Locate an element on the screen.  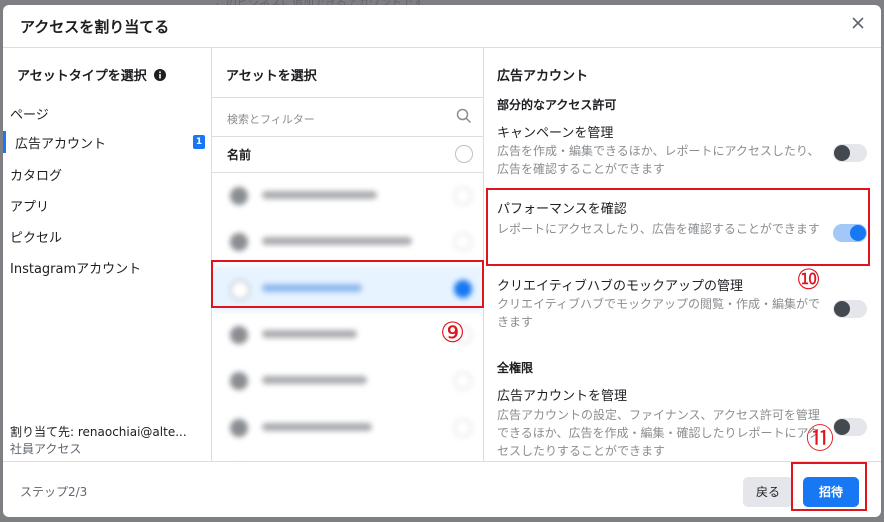
permission-title-manage-ad-account: 広告アカウントを管理 is located at coordinates (562, 396).